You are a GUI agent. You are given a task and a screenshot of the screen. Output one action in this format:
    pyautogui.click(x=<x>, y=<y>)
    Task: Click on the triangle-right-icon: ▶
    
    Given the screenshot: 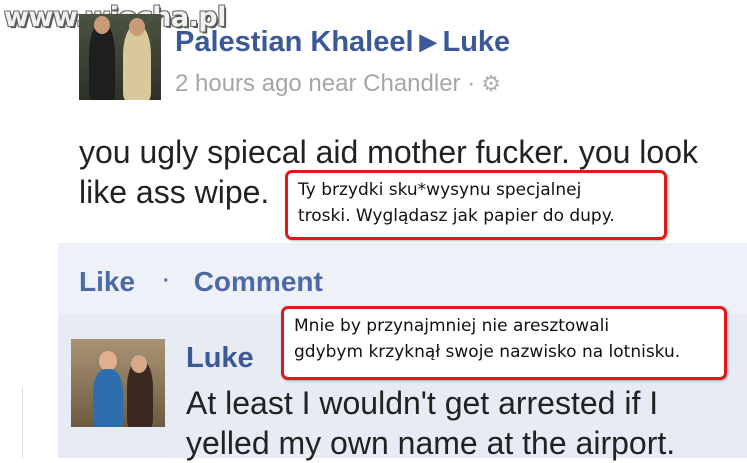 What is the action you would take?
    pyautogui.click(x=428, y=41)
    